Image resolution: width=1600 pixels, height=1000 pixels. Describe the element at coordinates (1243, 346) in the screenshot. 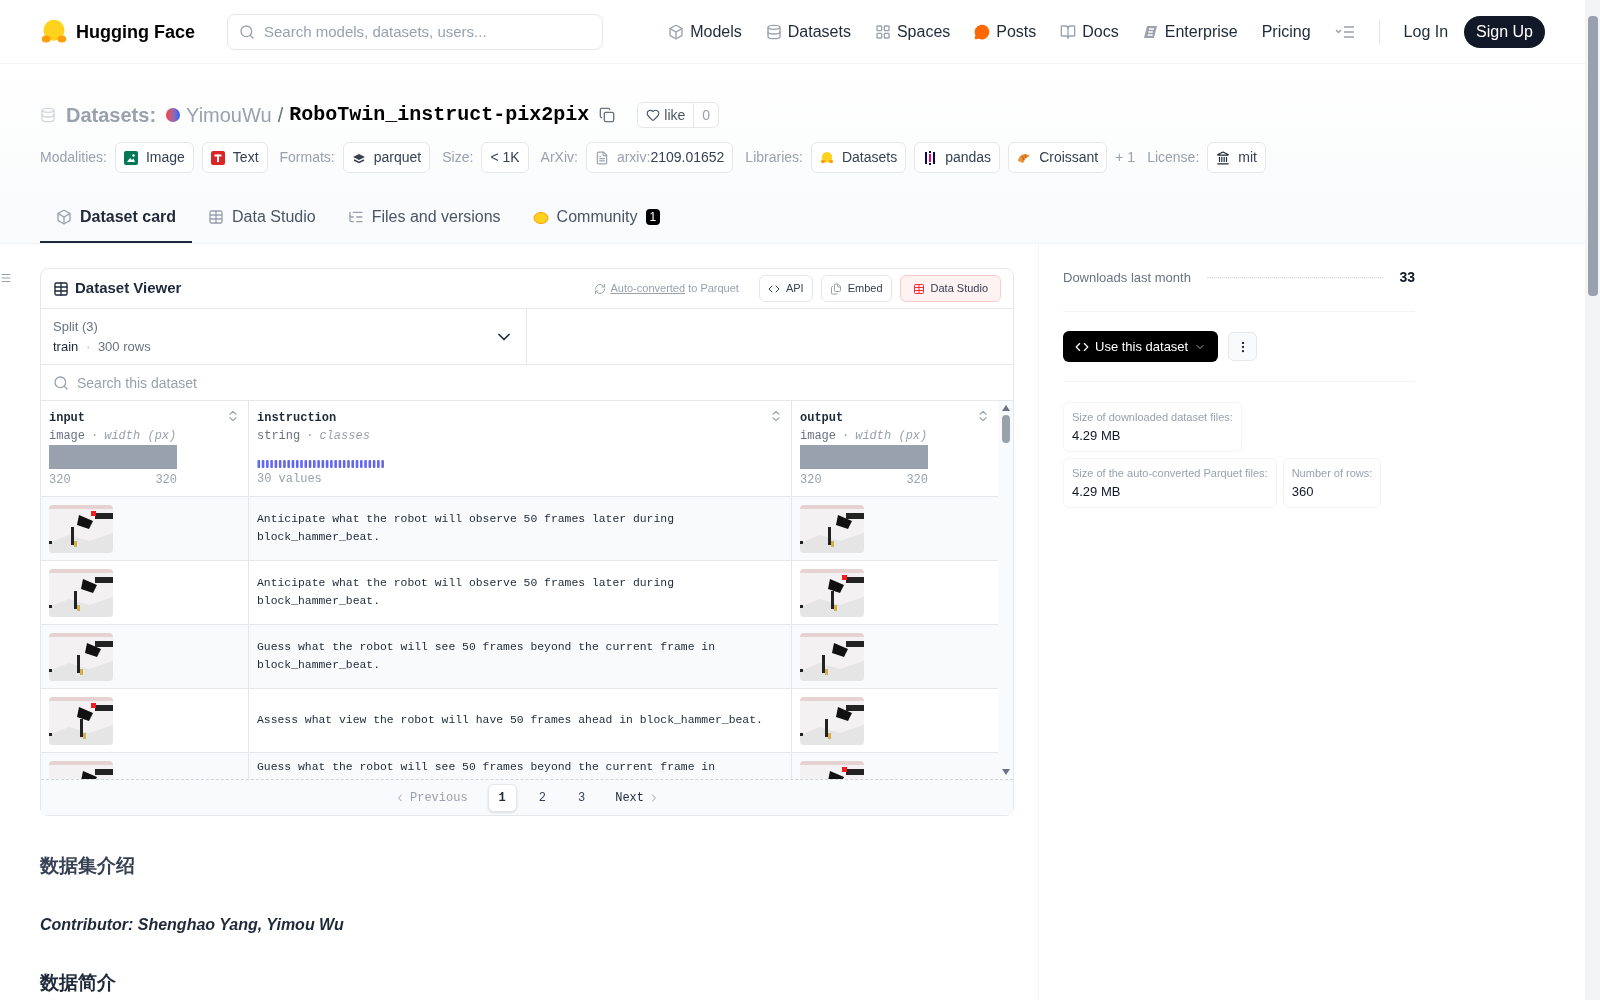

I see `more-button` at that location.